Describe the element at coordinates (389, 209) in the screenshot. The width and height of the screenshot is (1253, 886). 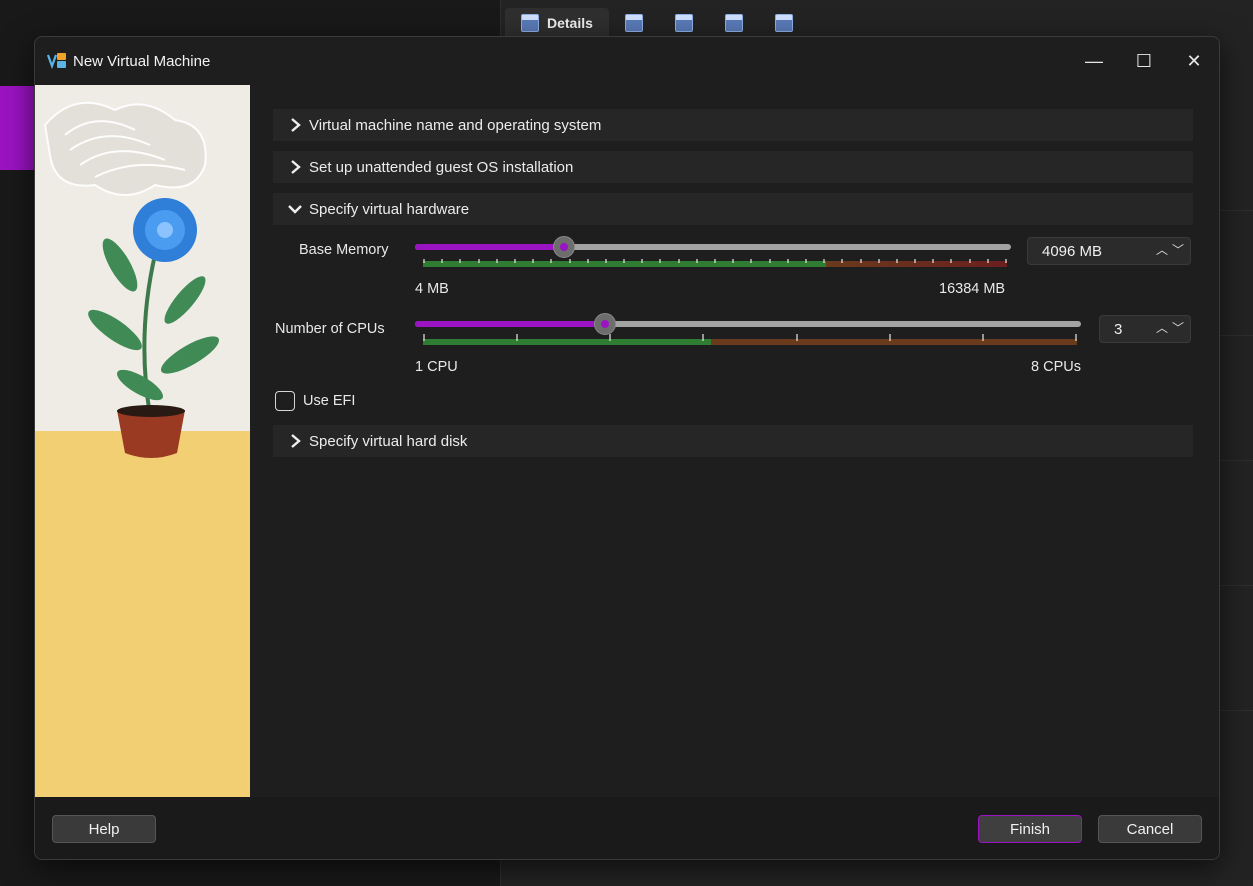
I see `section-label: Specify virtual hardware` at that location.